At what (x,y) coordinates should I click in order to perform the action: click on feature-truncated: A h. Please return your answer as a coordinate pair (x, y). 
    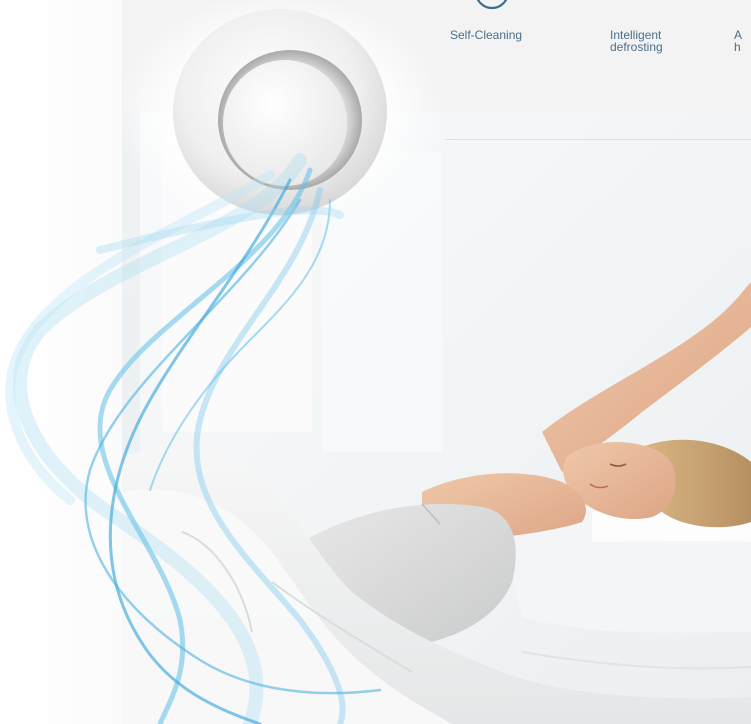
    Looking at the image, I should click on (738, 41).